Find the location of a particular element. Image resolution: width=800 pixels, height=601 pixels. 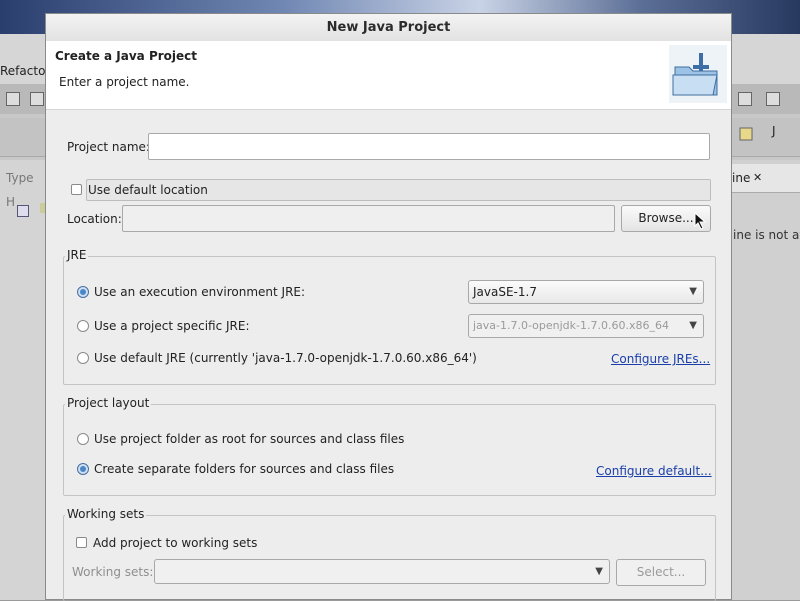

radio-project-root is located at coordinates (83, 439).